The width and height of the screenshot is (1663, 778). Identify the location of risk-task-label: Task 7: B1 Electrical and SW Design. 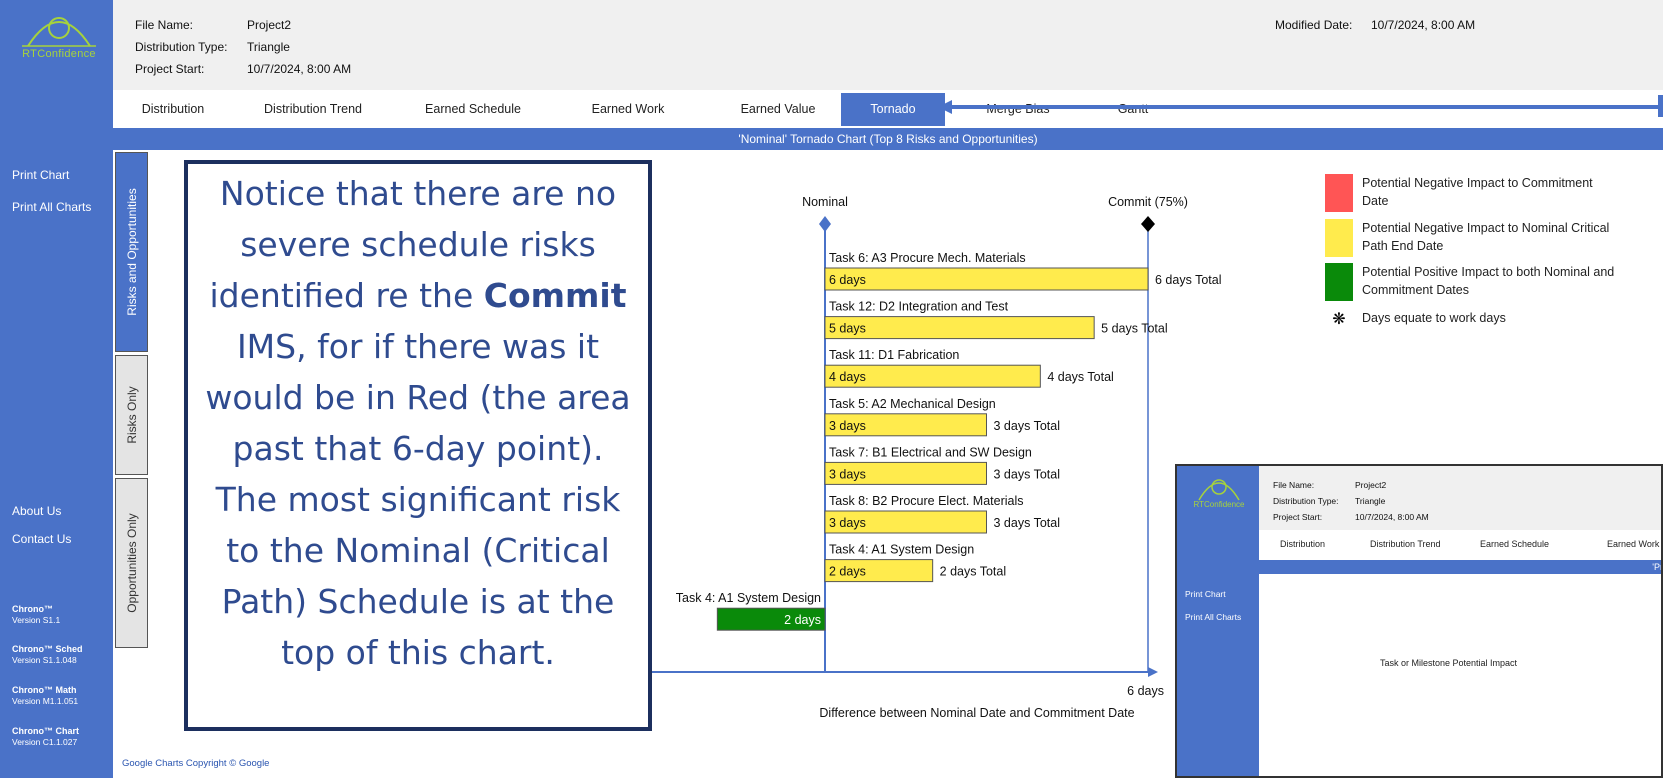
(930, 452).